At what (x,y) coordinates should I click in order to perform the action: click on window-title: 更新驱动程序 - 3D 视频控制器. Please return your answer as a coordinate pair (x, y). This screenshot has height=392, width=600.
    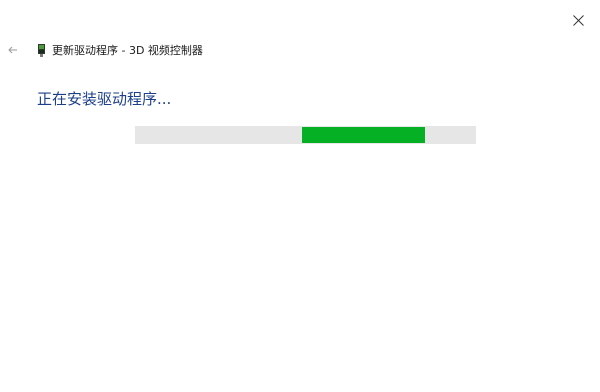
    Looking at the image, I should click on (127, 50).